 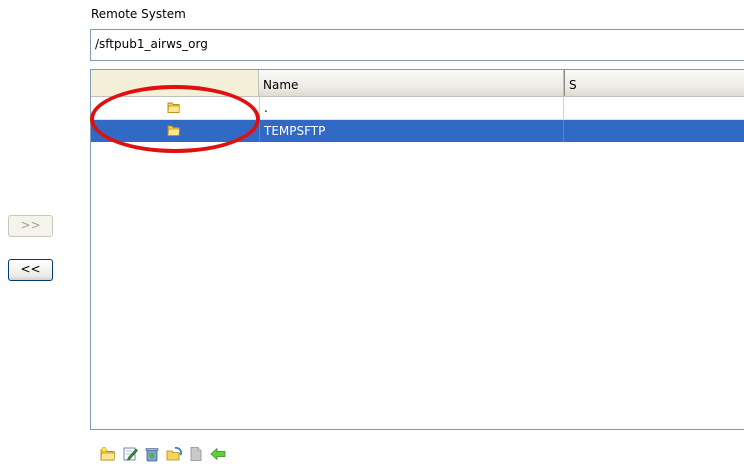 What do you see at coordinates (108, 454) in the screenshot?
I see `new-folder-icon` at bounding box center [108, 454].